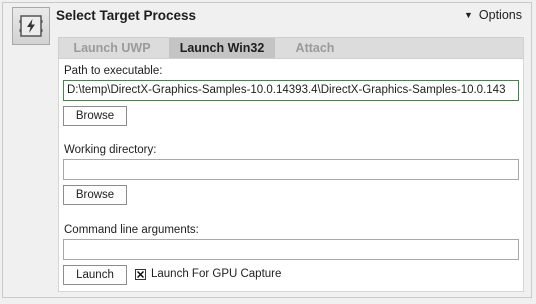  I want to click on browse-executable-button: Browse, so click(95, 116).